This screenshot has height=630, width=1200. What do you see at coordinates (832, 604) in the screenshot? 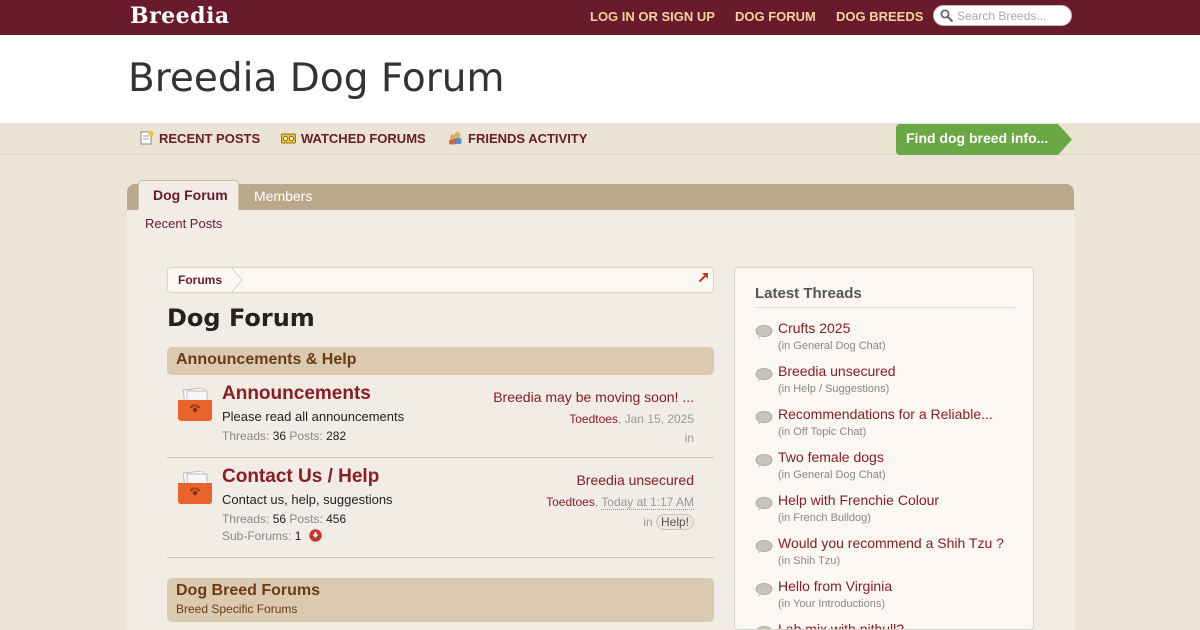
I see `thread-forum-name: (in Your Introductions)` at bounding box center [832, 604].